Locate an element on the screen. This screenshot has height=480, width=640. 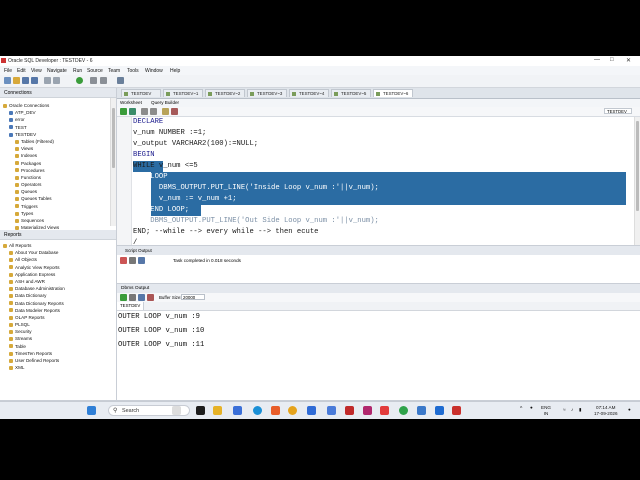
debug-icon is located at coordinates (120, 80).